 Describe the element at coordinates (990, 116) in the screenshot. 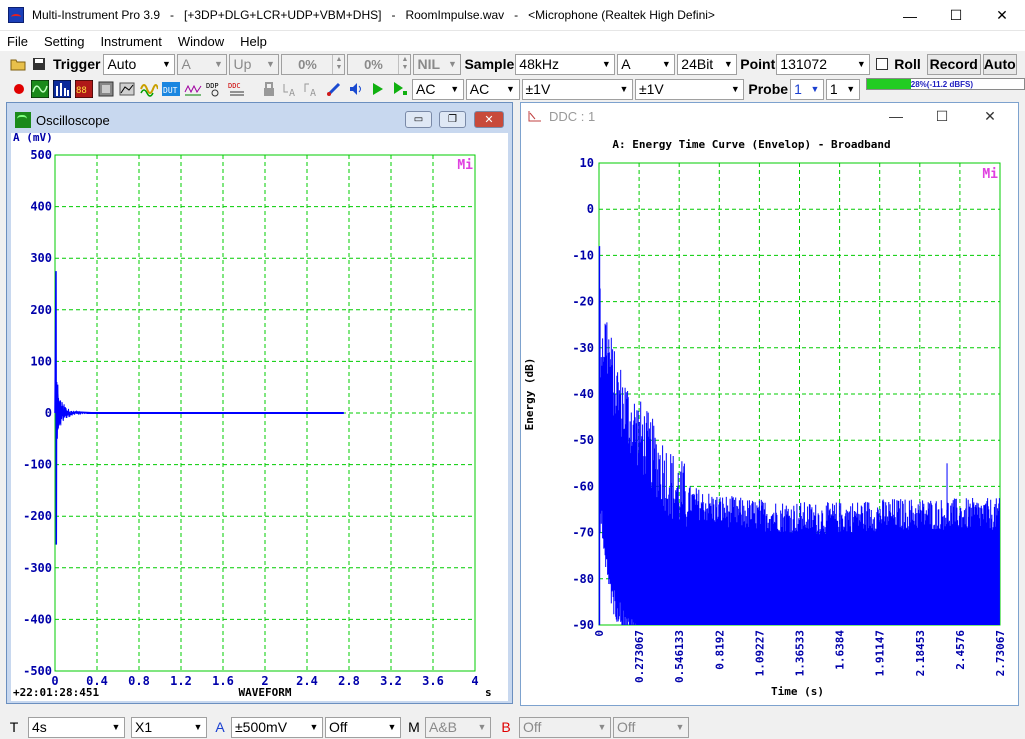

I see `ddc-close-button: ✕` at that location.